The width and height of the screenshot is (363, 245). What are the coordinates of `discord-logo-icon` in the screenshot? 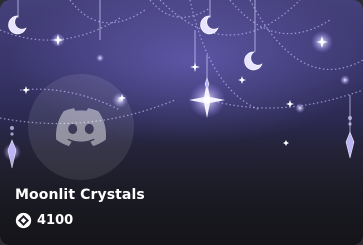 It's located at (81, 127).